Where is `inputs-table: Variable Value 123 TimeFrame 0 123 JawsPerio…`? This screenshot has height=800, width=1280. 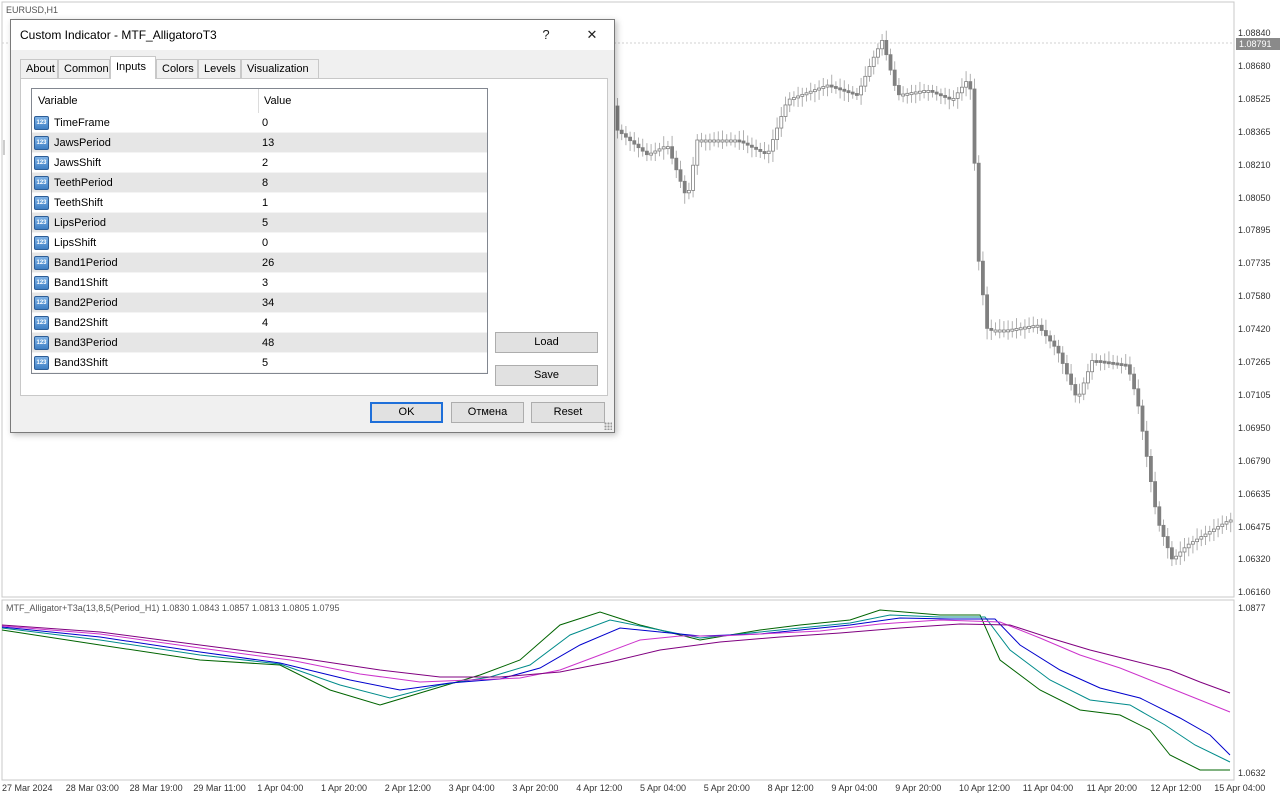 inputs-table: Variable Value 123 TimeFrame 0 123 JawsPerio… is located at coordinates (259, 231).